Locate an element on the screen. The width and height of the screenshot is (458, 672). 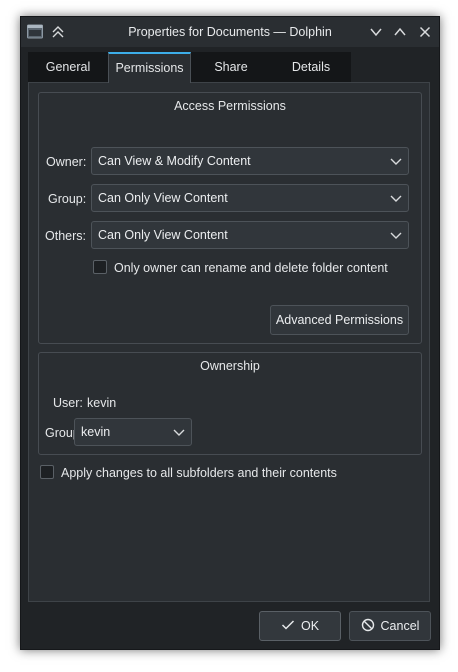
ownership-group-select: kevin is located at coordinates (133, 432).